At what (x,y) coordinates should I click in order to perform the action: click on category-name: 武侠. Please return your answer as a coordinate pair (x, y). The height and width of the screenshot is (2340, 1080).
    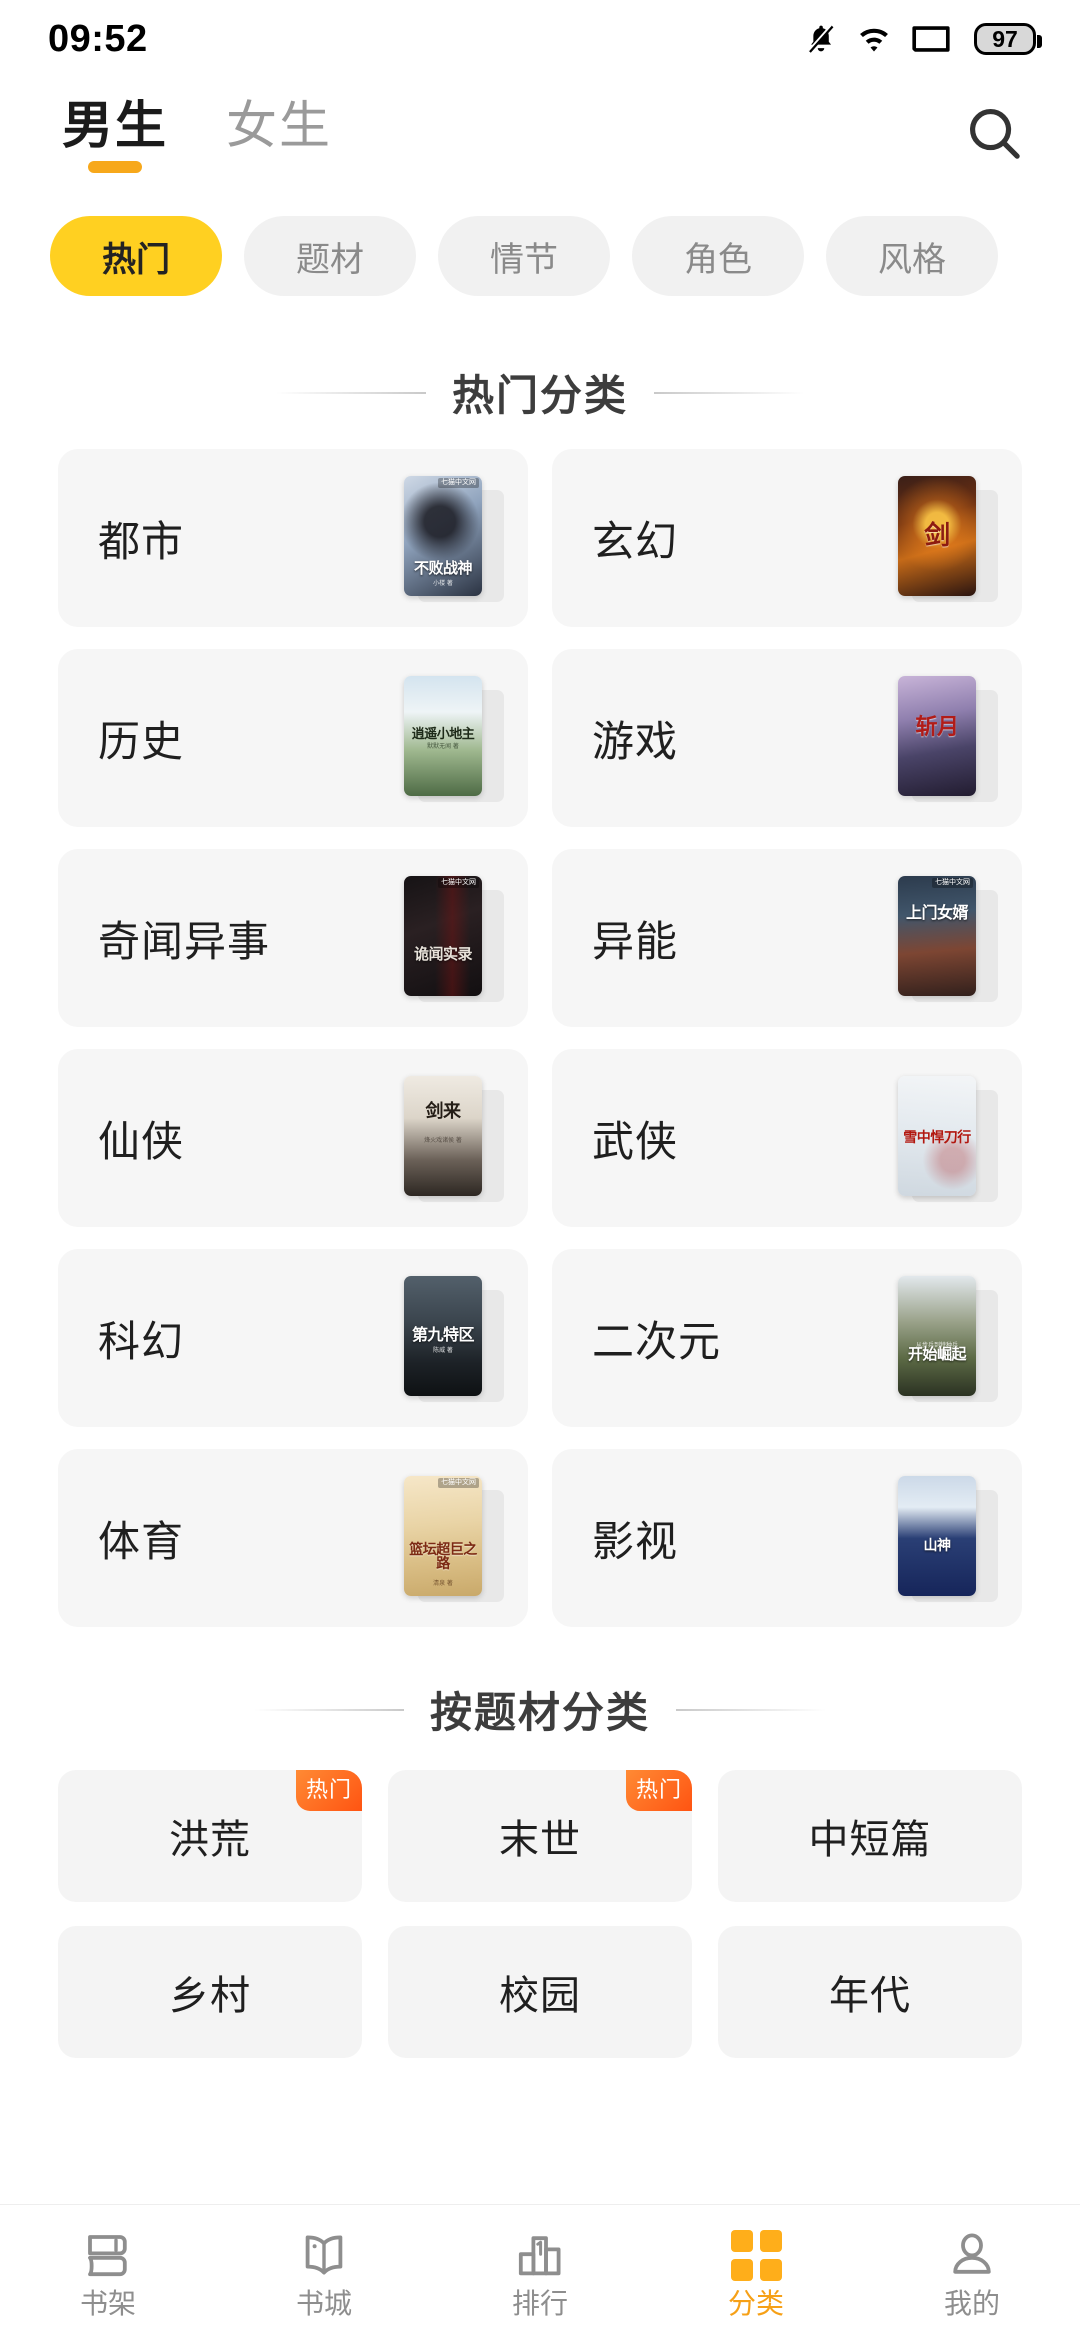
    Looking at the image, I should click on (635, 1141).